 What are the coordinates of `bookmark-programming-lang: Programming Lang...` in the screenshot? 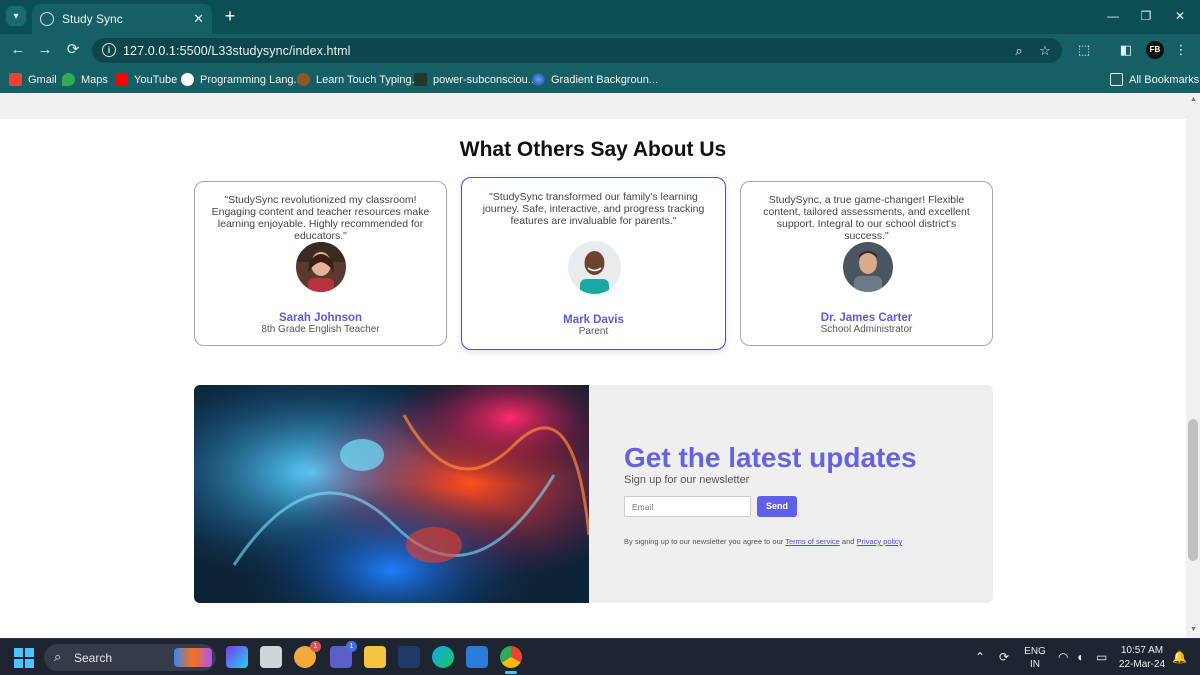 It's located at (242, 79).